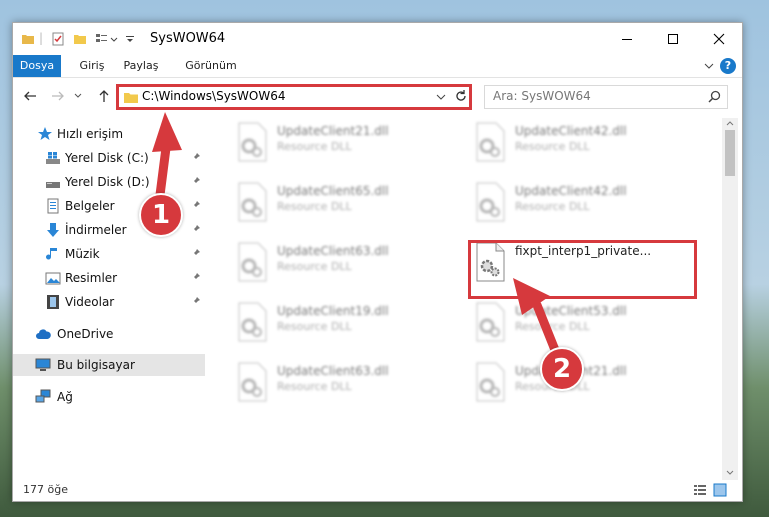  Describe the element at coordinates (531, 296) in the screenshot. I see `callout-arrow-2-head` at that location.